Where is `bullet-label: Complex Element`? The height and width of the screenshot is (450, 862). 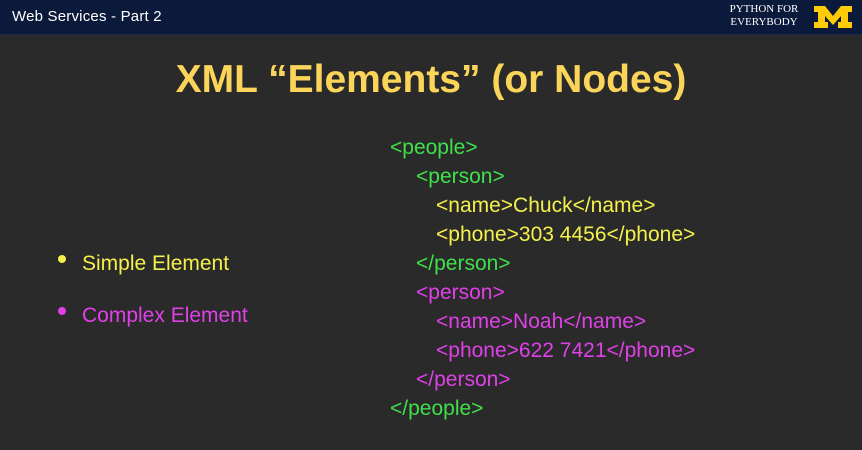 bullet-label: Complex Element is located at coordinates (165, 315).